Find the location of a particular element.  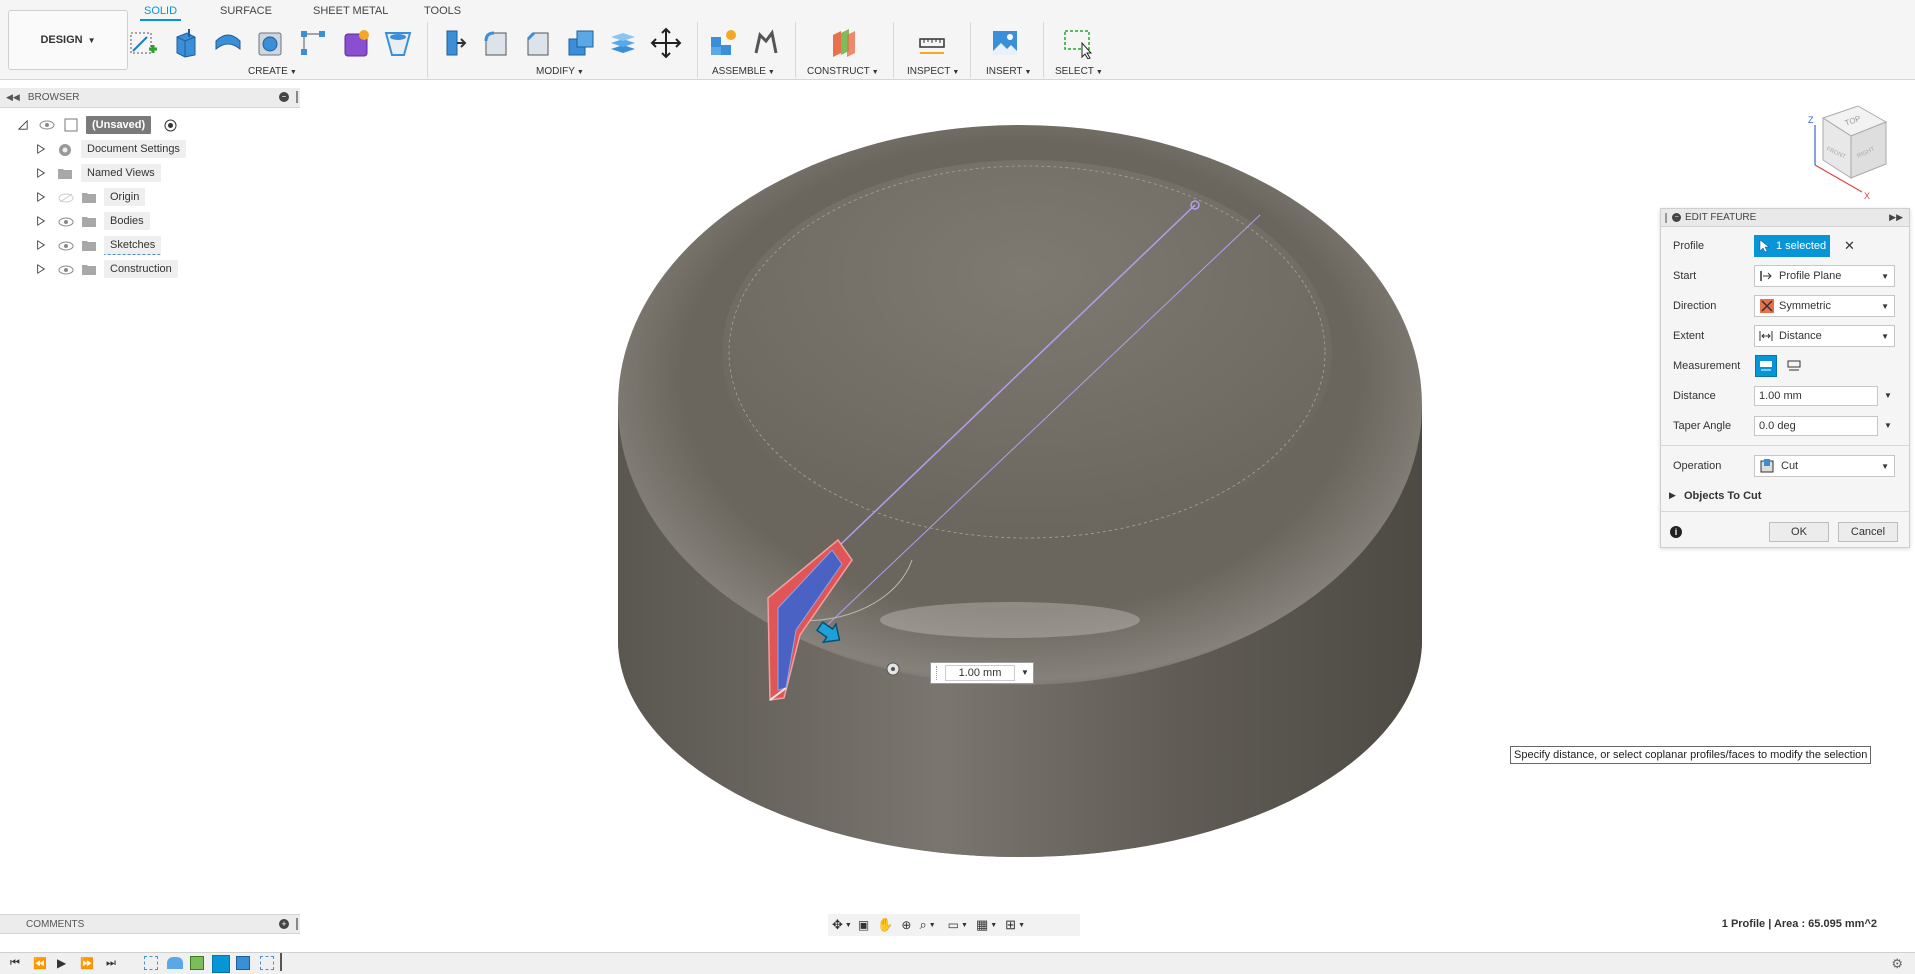

display-settings-icon: ▭ is located at coordinates (953, 925).